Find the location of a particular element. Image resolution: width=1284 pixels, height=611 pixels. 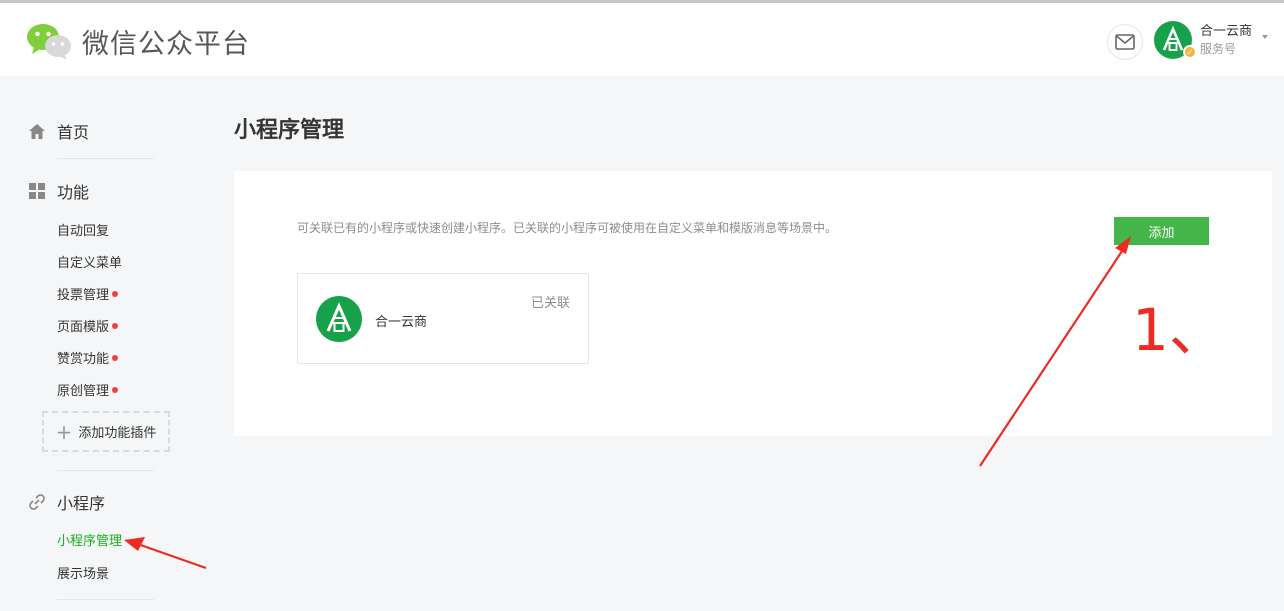

sidebar-item-label: 原创管理 is located at coordinates (83, 391).